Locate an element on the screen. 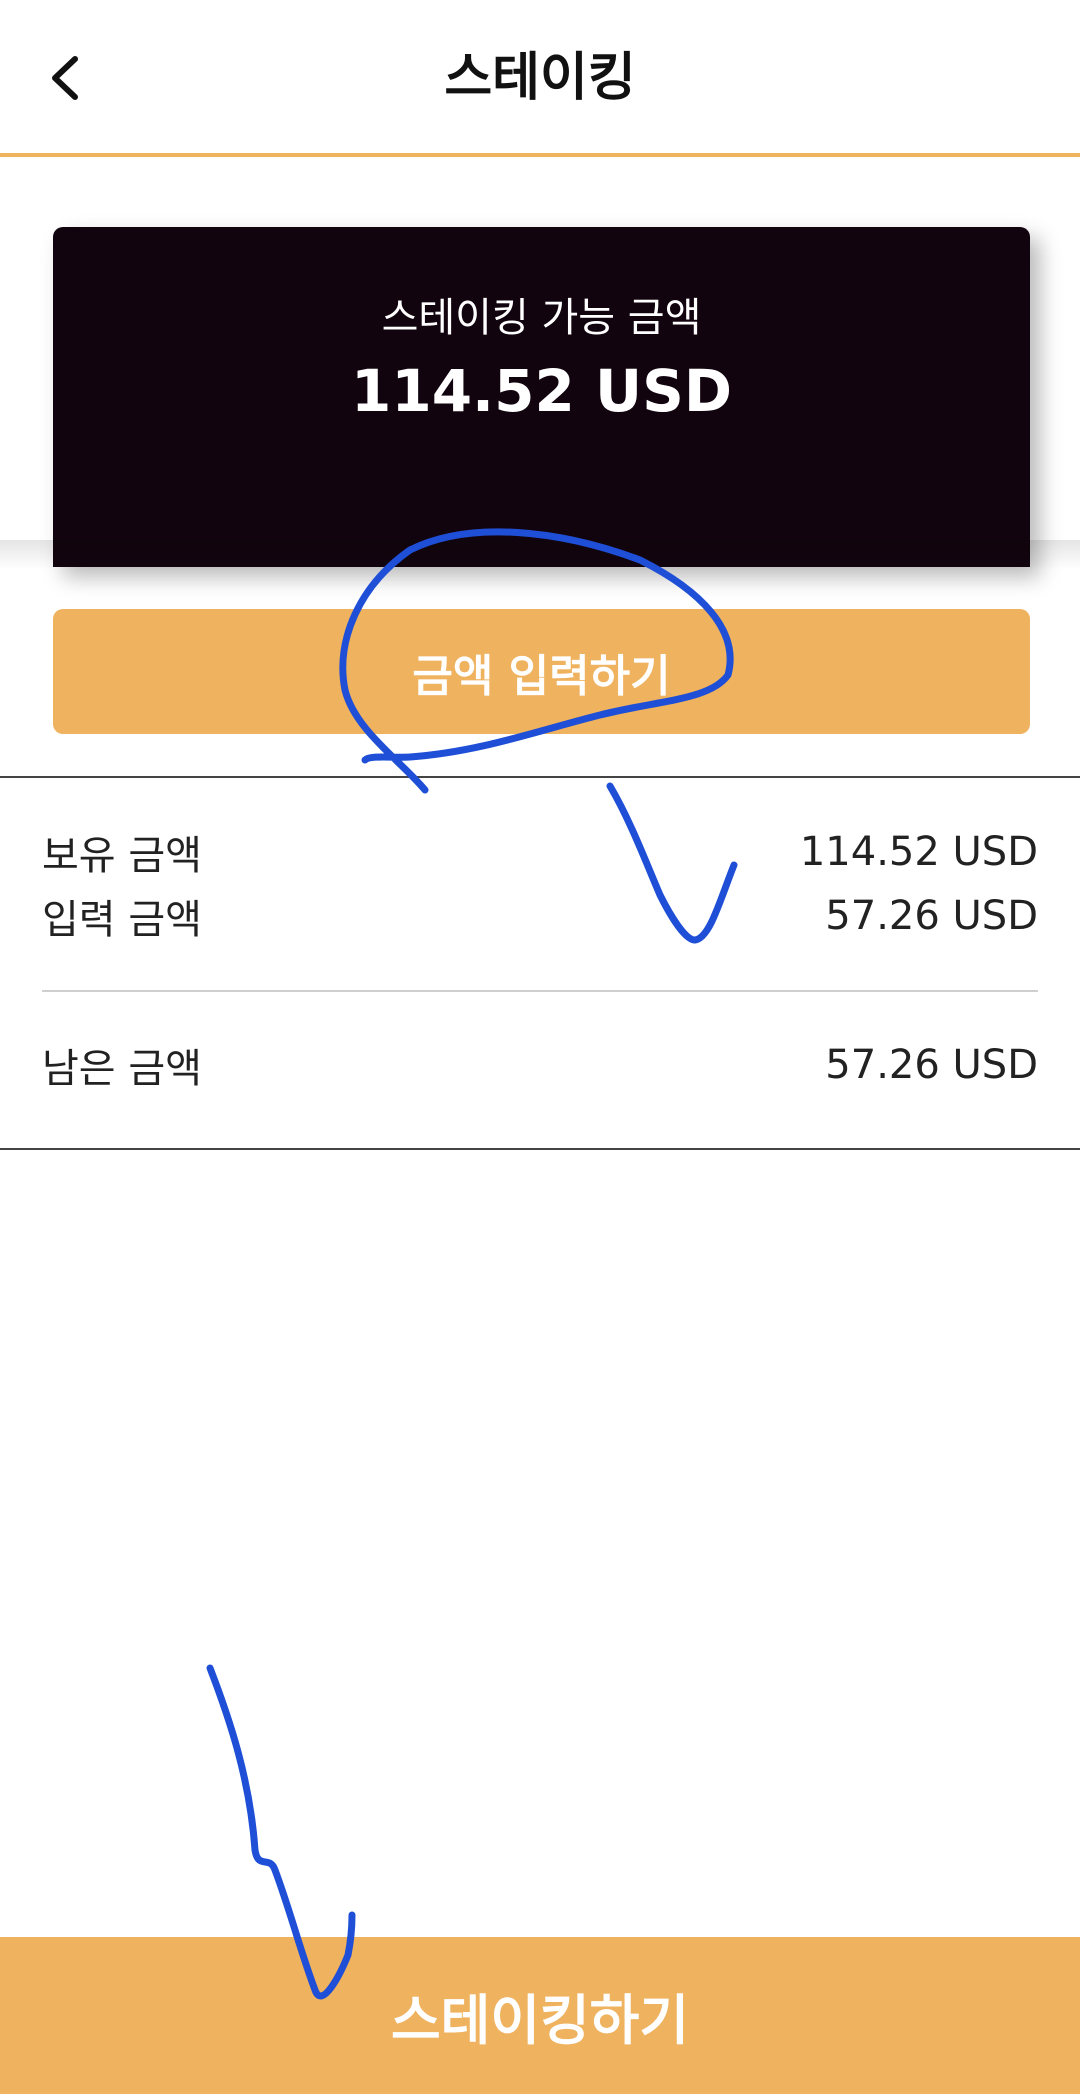 This screenshot has height=2094, width=1080. entered-amount-label: 입력 금액 is located at coordinates (122, 920).